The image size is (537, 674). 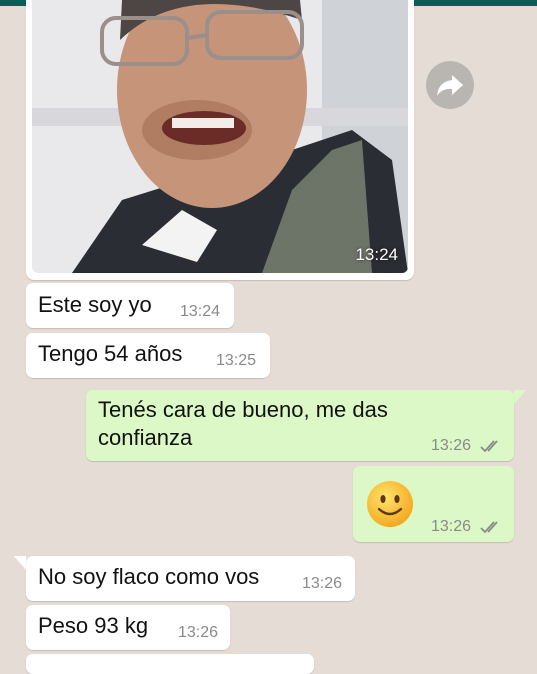 What do you see at coordinates (433, 504) in the screenshot?
I see `outgoing-emoji-message: 13:26` at bounding box center [433, 504].